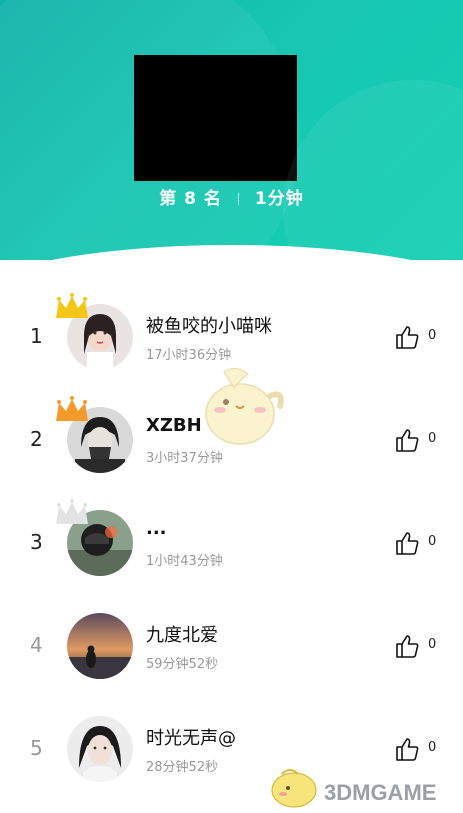 The image size is (463, 813). Describe the element at coordinates (190, 199) in the screenshot. I see `my-rank: 第 8 名` at that location.